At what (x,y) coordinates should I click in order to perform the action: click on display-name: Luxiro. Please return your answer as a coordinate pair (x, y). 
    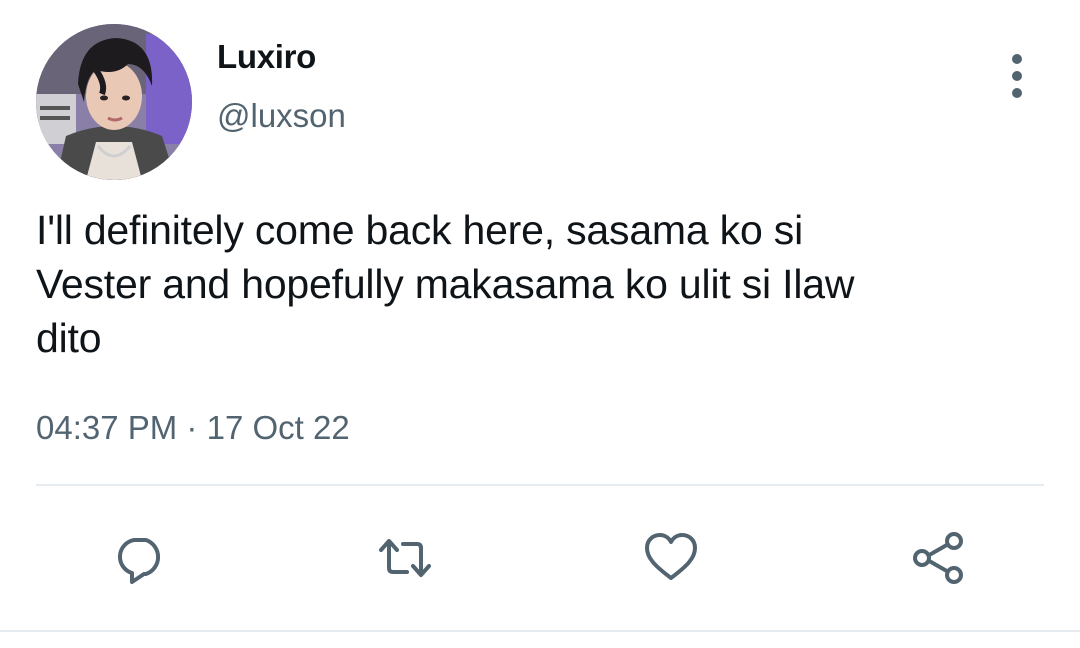
    Looking at the image, I should click on (266, 57).